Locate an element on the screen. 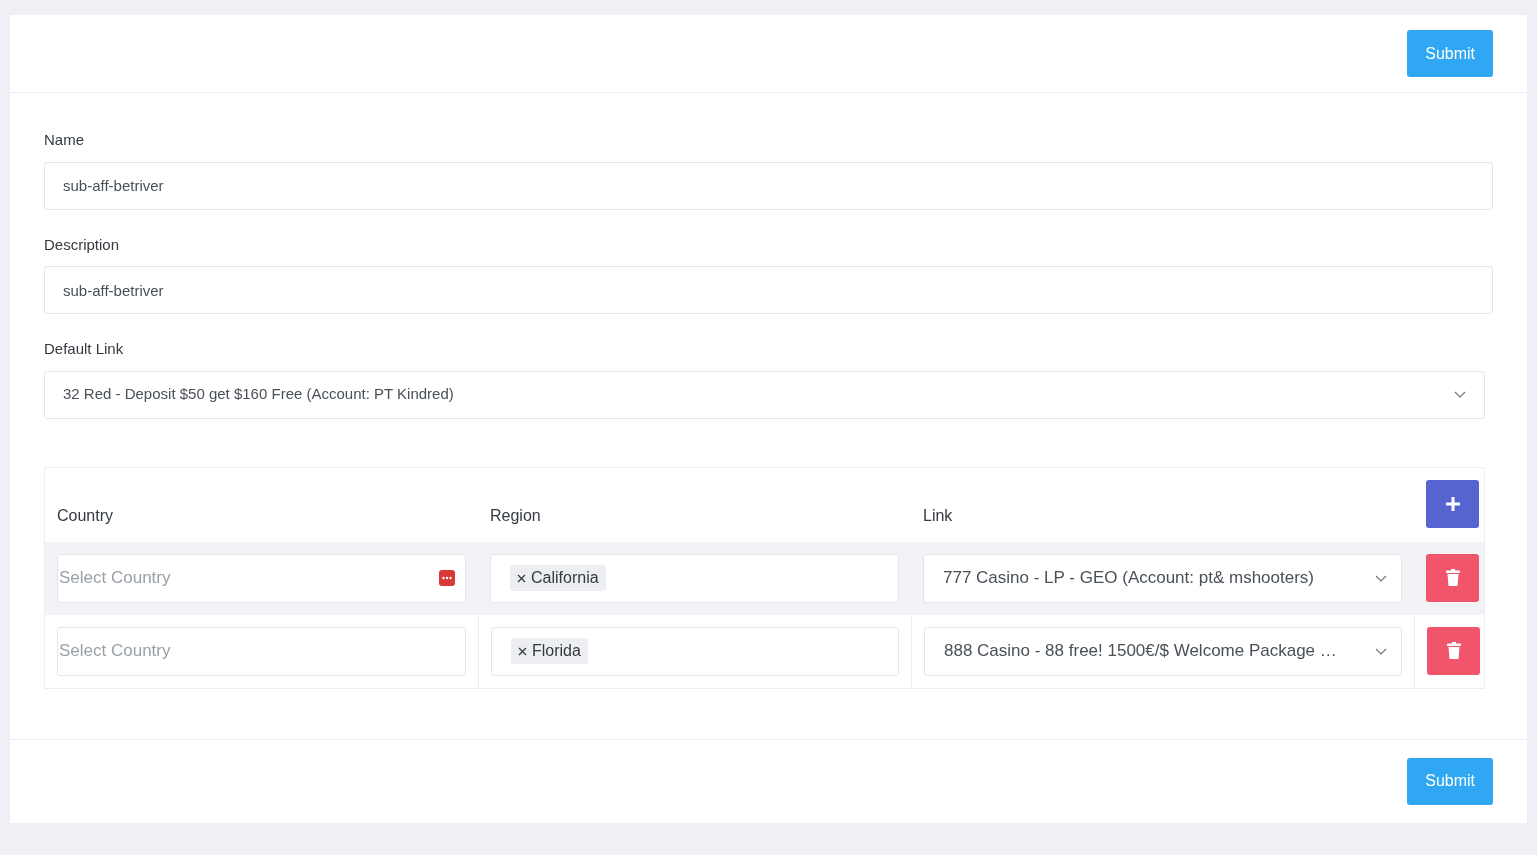  region-field: California is located at coordinates (694, 578).